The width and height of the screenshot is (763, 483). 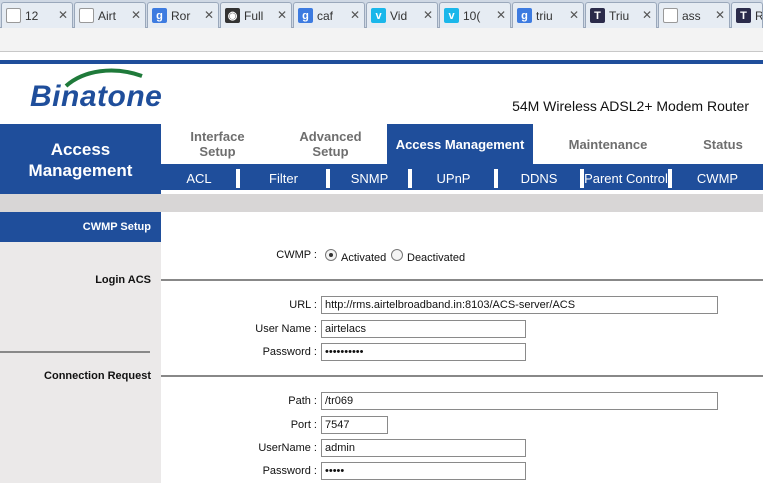 What do you see at coordinates (330, 144) in the screenshot?
I see `tab-advanced-setup: Advanced Setup` at bounding box center [330, 144].